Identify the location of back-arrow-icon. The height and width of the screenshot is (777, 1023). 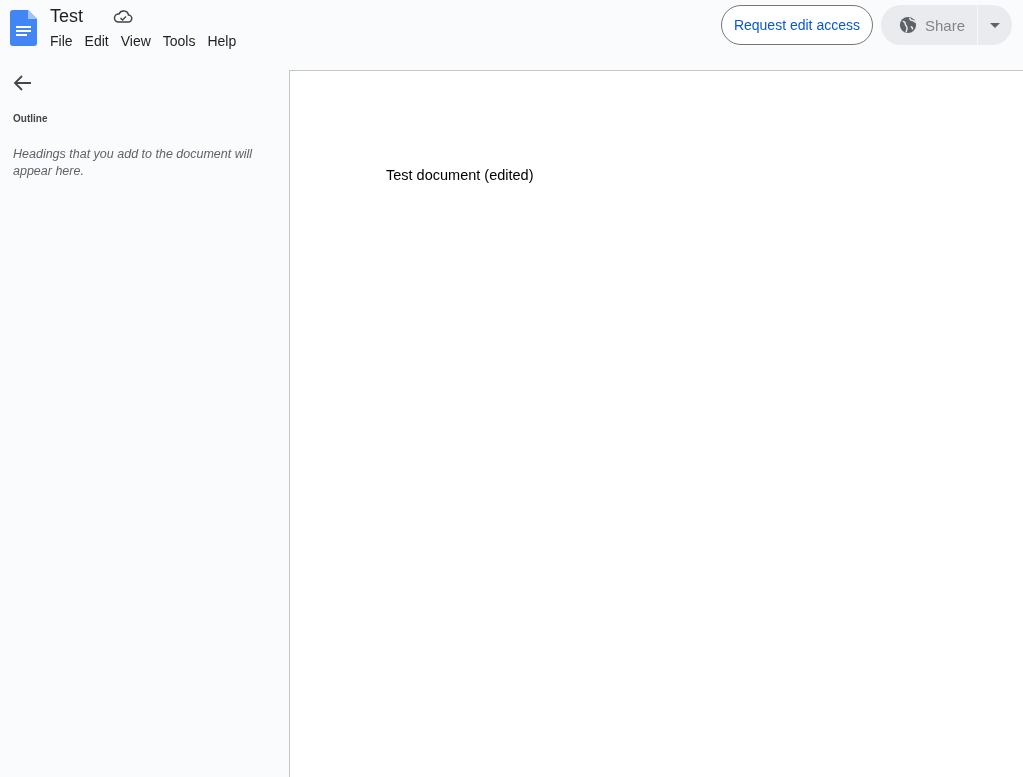
(23, 83).